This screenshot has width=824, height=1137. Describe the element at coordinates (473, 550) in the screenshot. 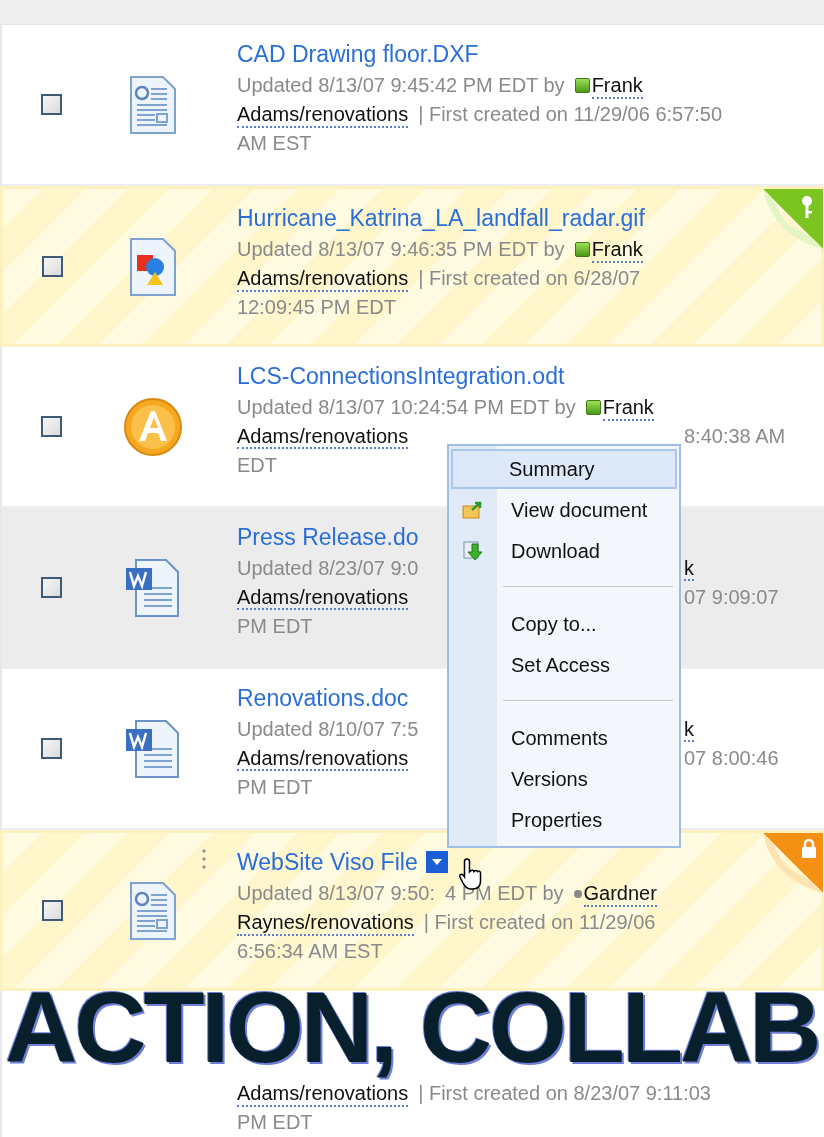

I see `download-icon` at that location.